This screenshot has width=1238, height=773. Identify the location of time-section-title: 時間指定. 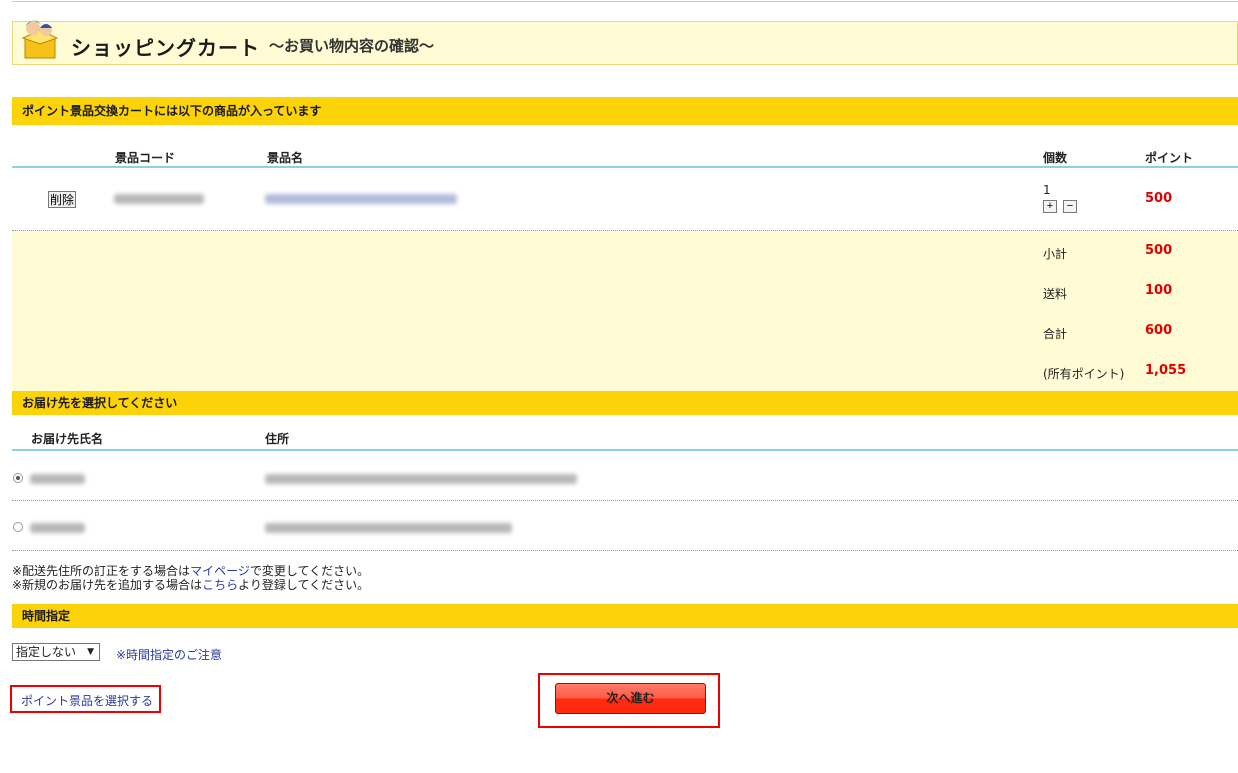
(46, 616).